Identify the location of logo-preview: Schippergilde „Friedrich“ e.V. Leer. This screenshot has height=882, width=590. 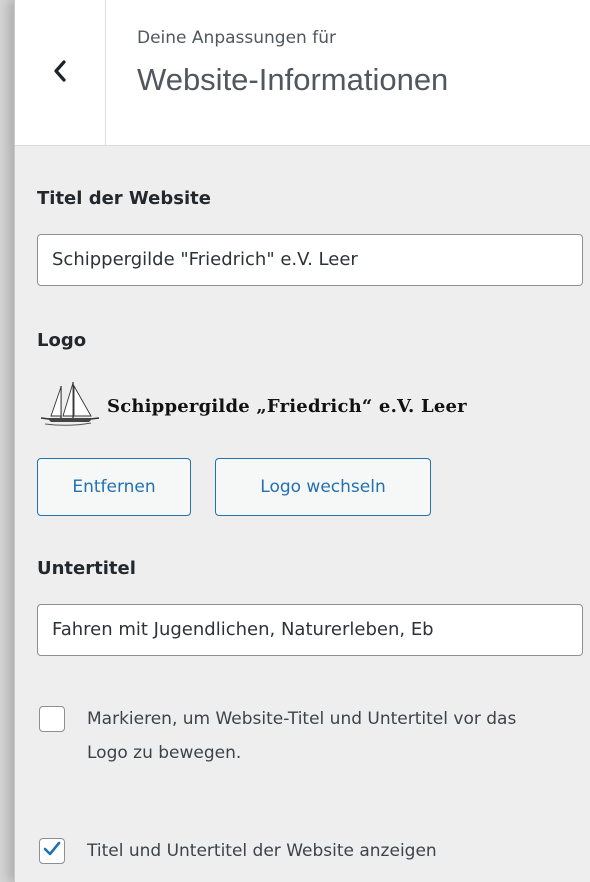
(253, 406).